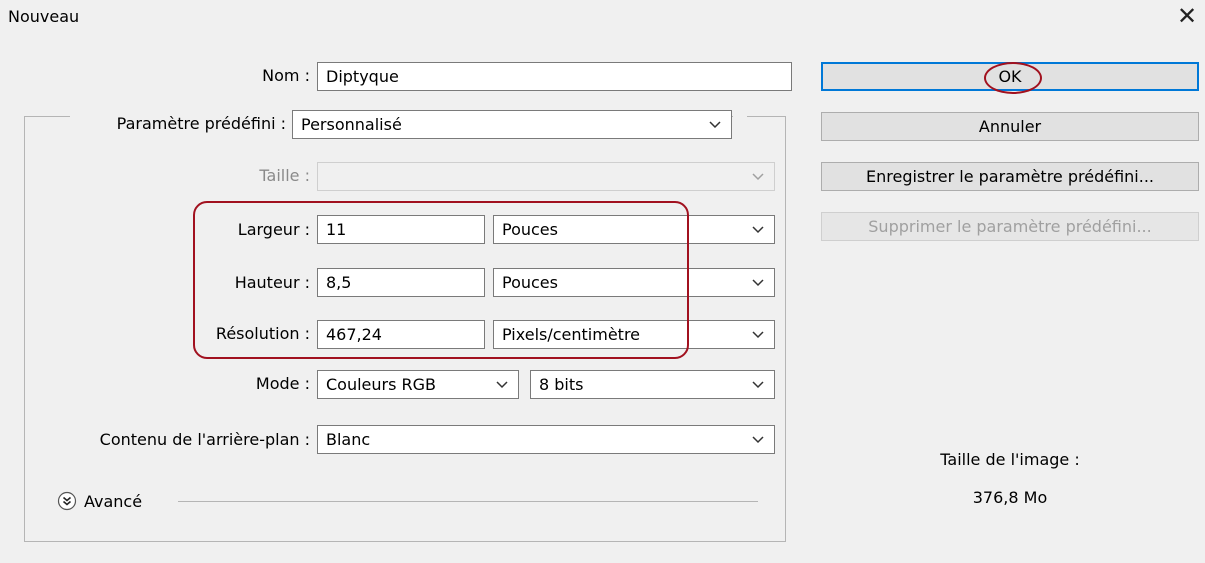  I want to click on mode-value: Couleurs RGB, so click(381, 384).